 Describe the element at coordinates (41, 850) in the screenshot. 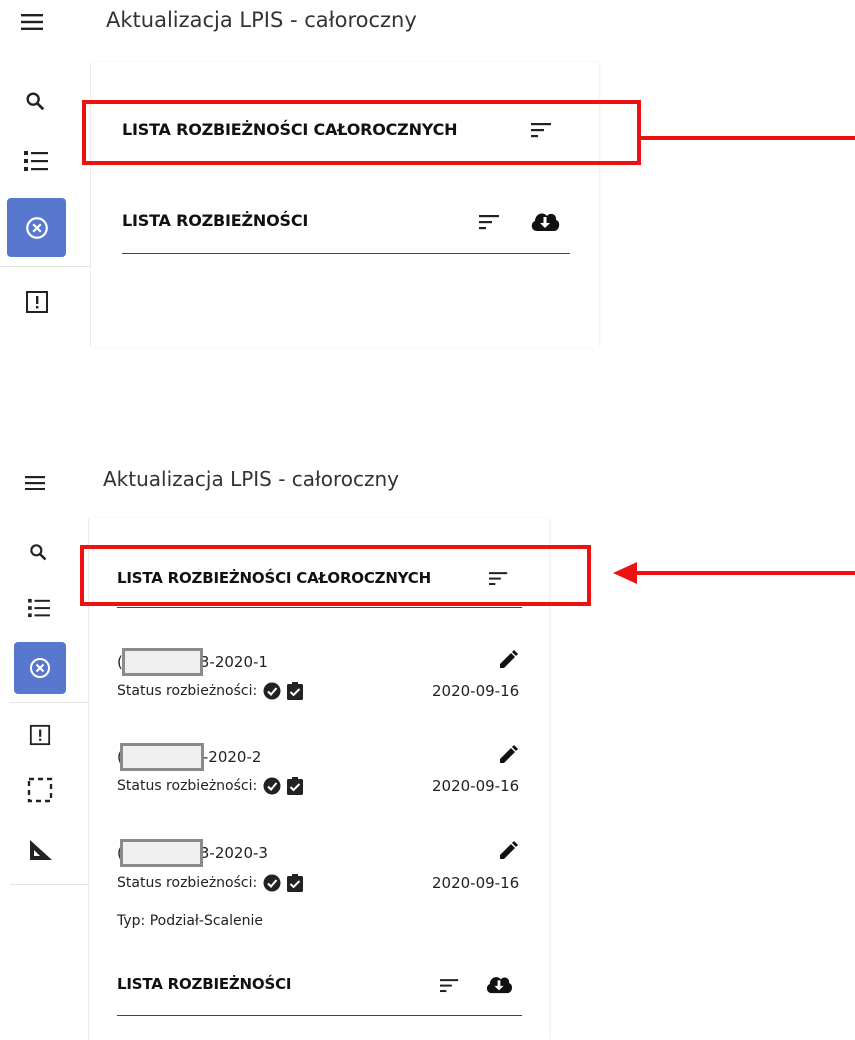

I see `set-square-icon` at that location.